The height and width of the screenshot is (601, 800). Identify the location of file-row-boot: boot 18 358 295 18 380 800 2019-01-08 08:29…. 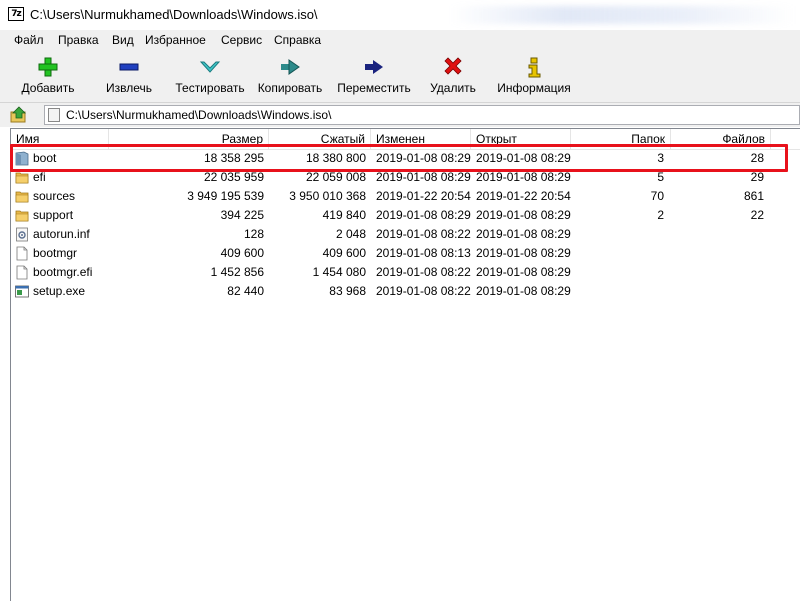
(405, 158).